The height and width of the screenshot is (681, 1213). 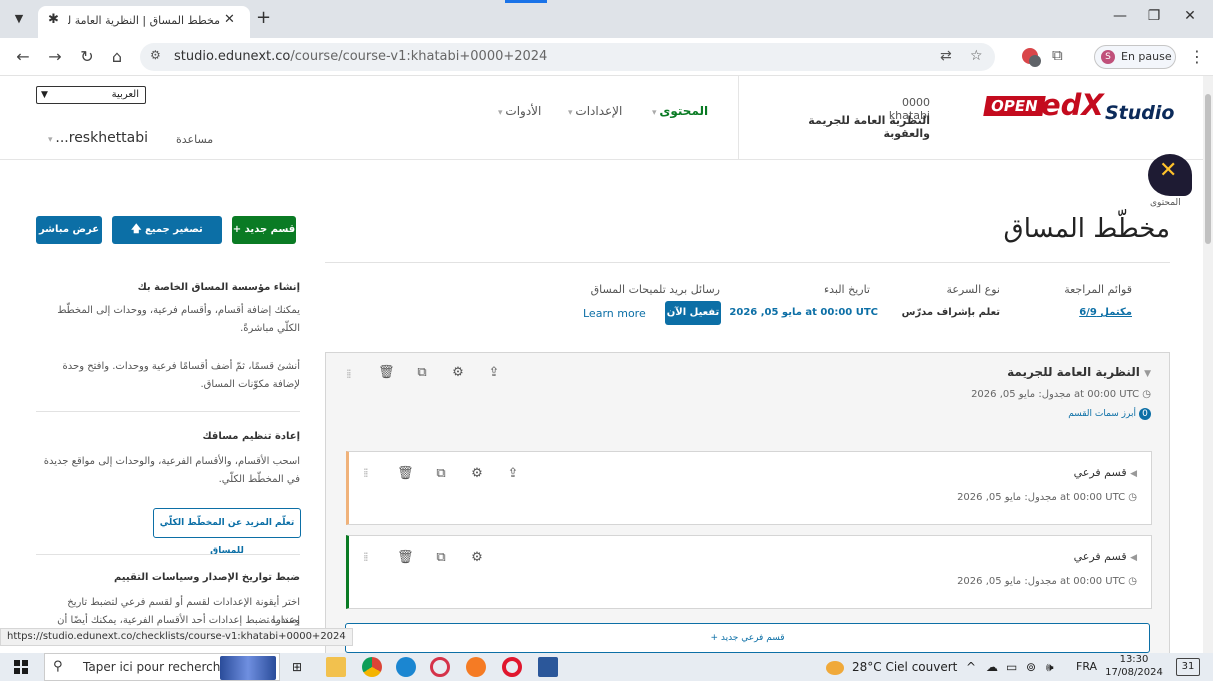 What do you see at coordinates (206, 577) in the screenshot?
I see `sidebar-heading: ضبط تواريخ الإصدار وسياسات التقييم` at bounding box center [206, 577].